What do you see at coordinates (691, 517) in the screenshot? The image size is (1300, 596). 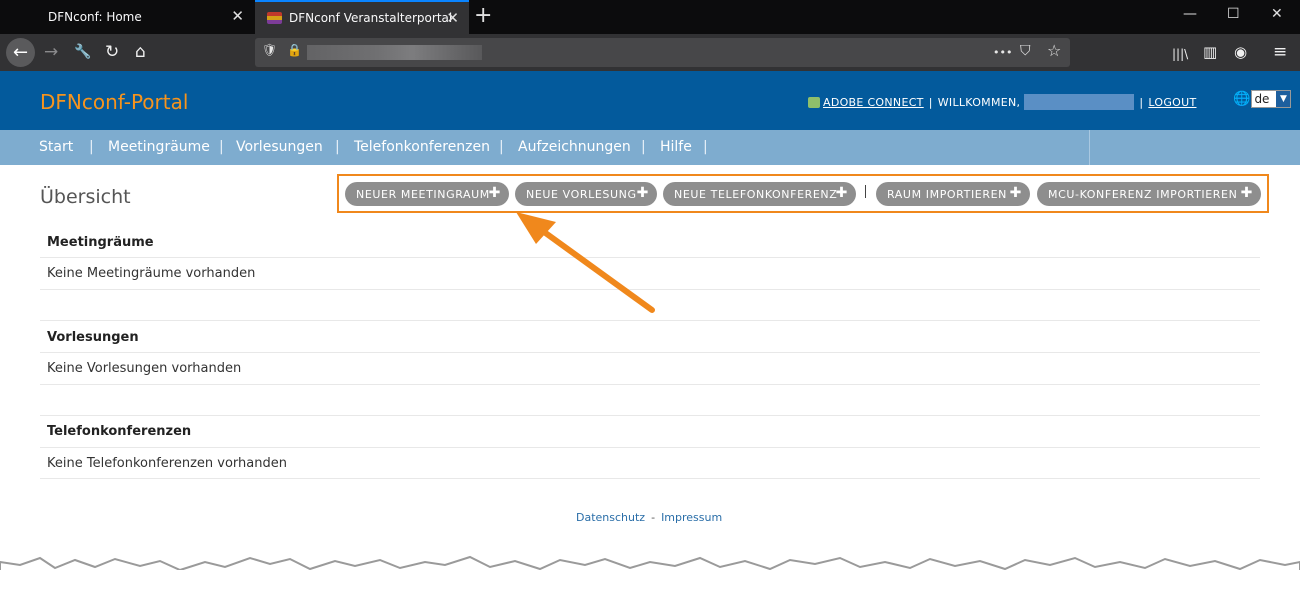 I see `imprint-link: Impressum` at bounding box center [691, 517].